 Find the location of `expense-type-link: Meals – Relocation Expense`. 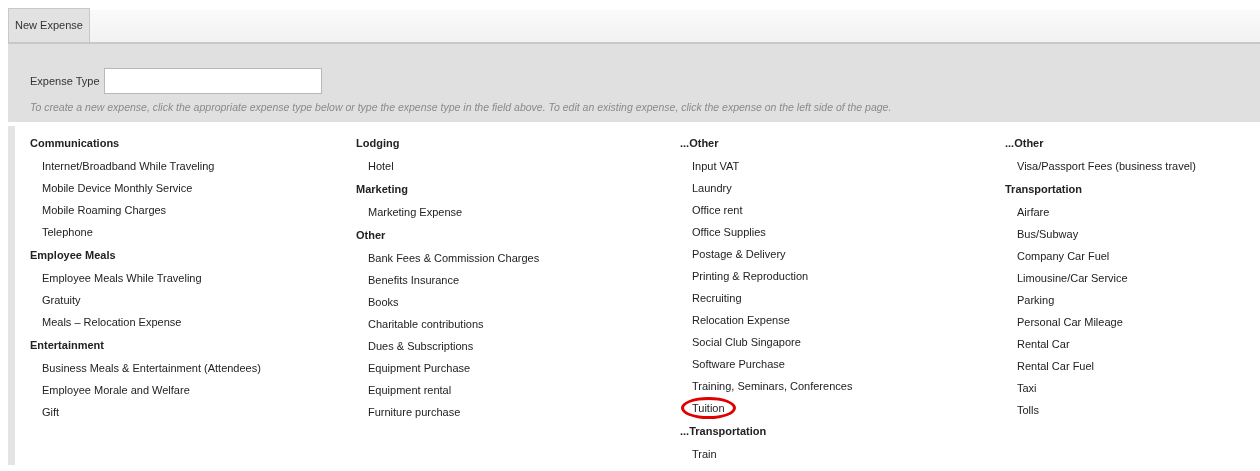

expense-type-link: Meals – Relocation Expense is located at coordinates (112, 321).